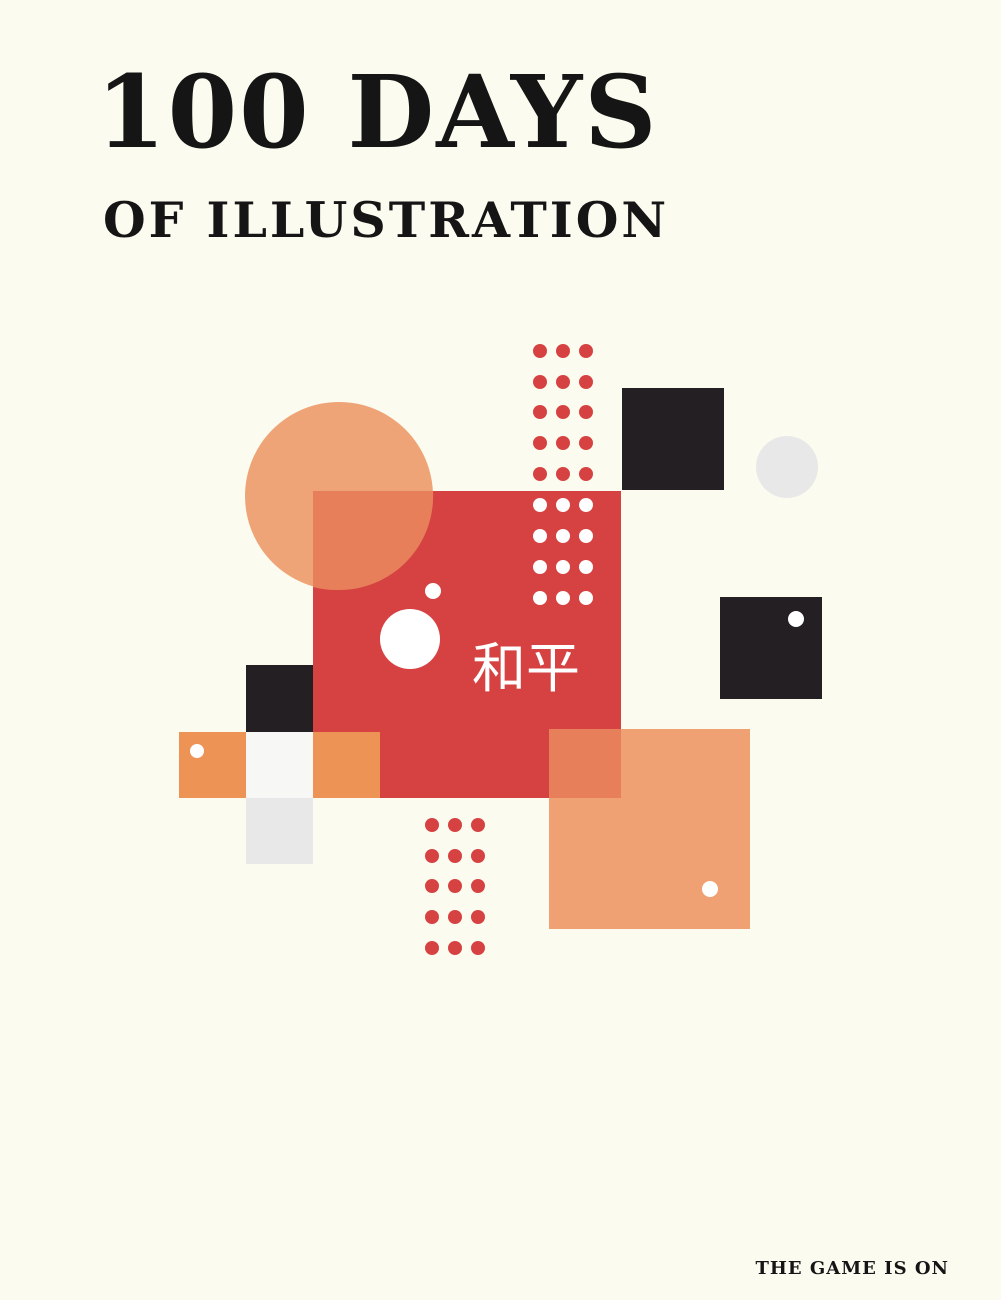 Image resolution: width=1001 pixels, height=1300 pixels. Describe the element at coordinates (279, 765) in the screenshot. I see `white-block` at that location.